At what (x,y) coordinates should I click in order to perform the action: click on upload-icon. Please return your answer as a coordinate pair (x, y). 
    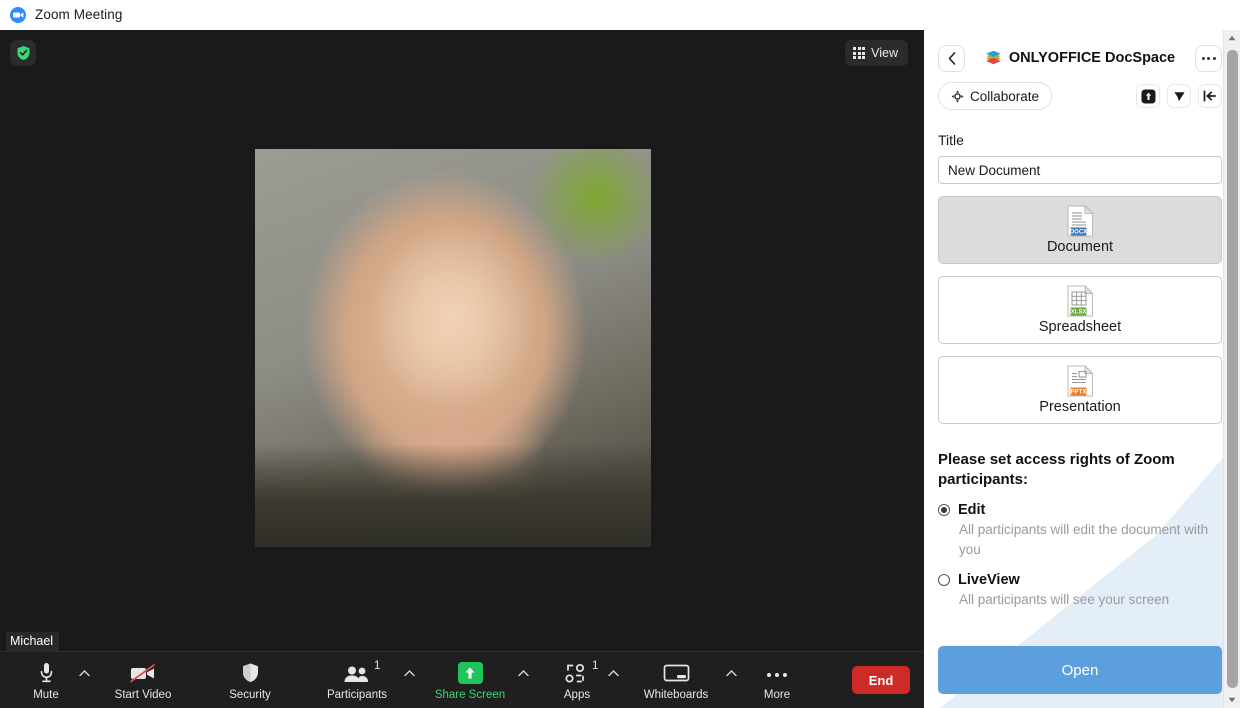
    Looking at the image, I should click on (1148, 96).